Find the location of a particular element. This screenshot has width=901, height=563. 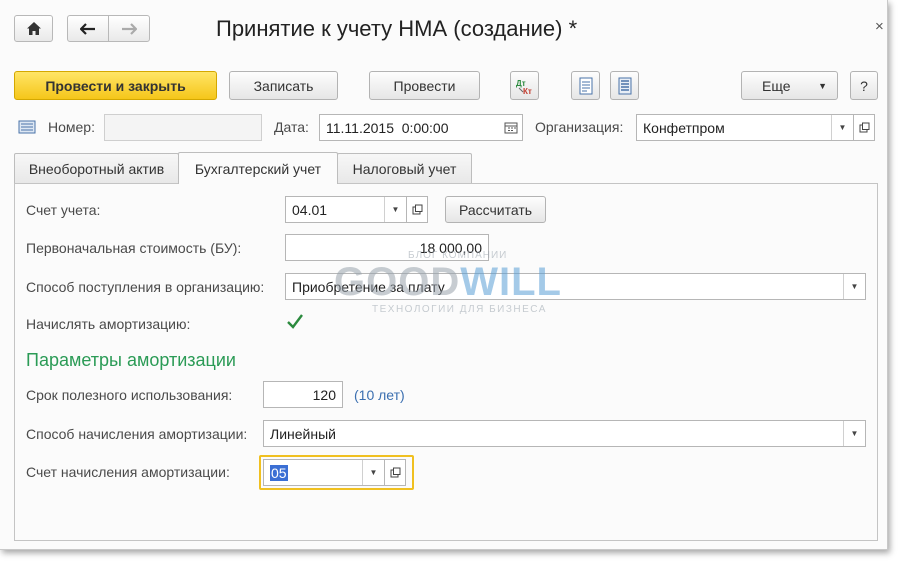

account-value: 04.01 is located at coordinates (310, 209).